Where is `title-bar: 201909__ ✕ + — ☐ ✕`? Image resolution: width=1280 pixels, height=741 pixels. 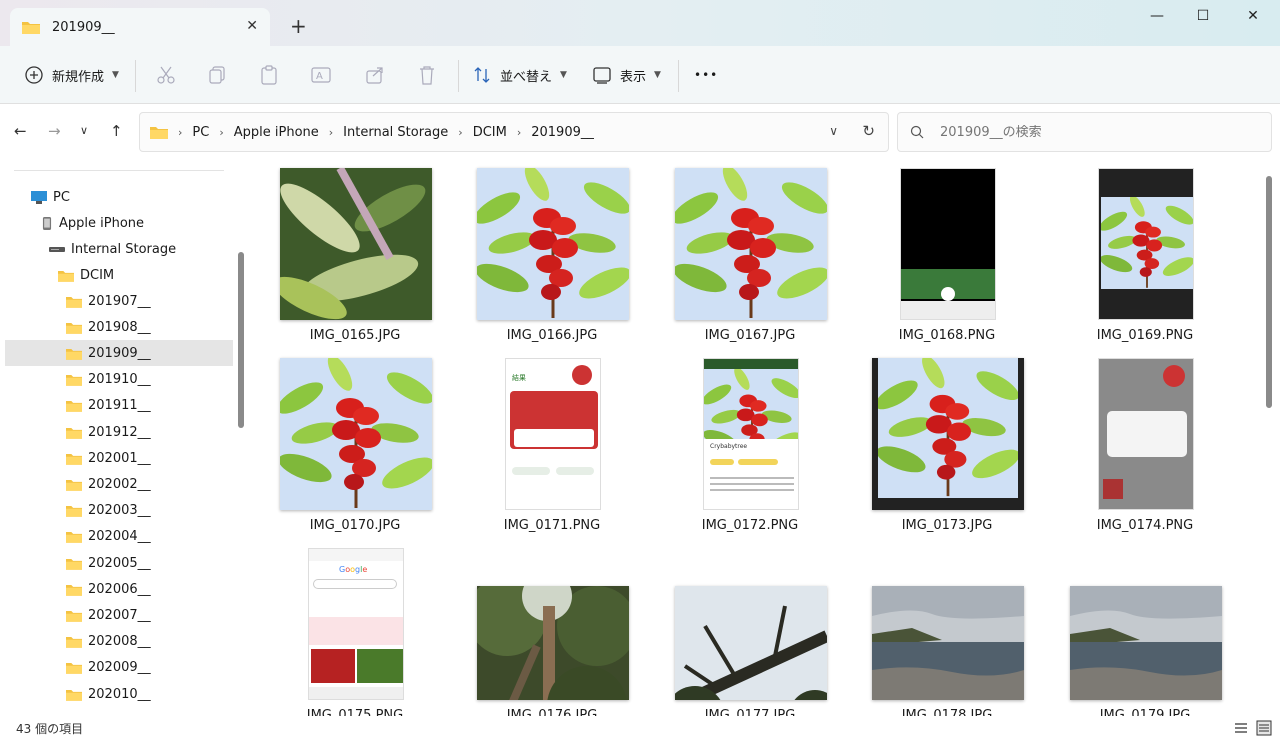
title-bar: 201909__ ✕ + — ☐ ✕ is located at coordinates (640, 23).